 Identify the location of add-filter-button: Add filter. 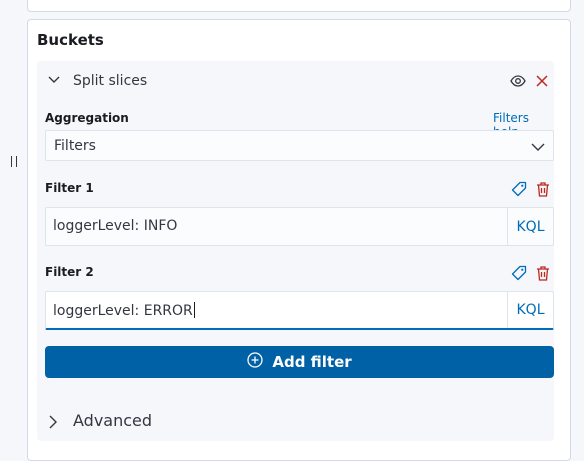
(299, 362).